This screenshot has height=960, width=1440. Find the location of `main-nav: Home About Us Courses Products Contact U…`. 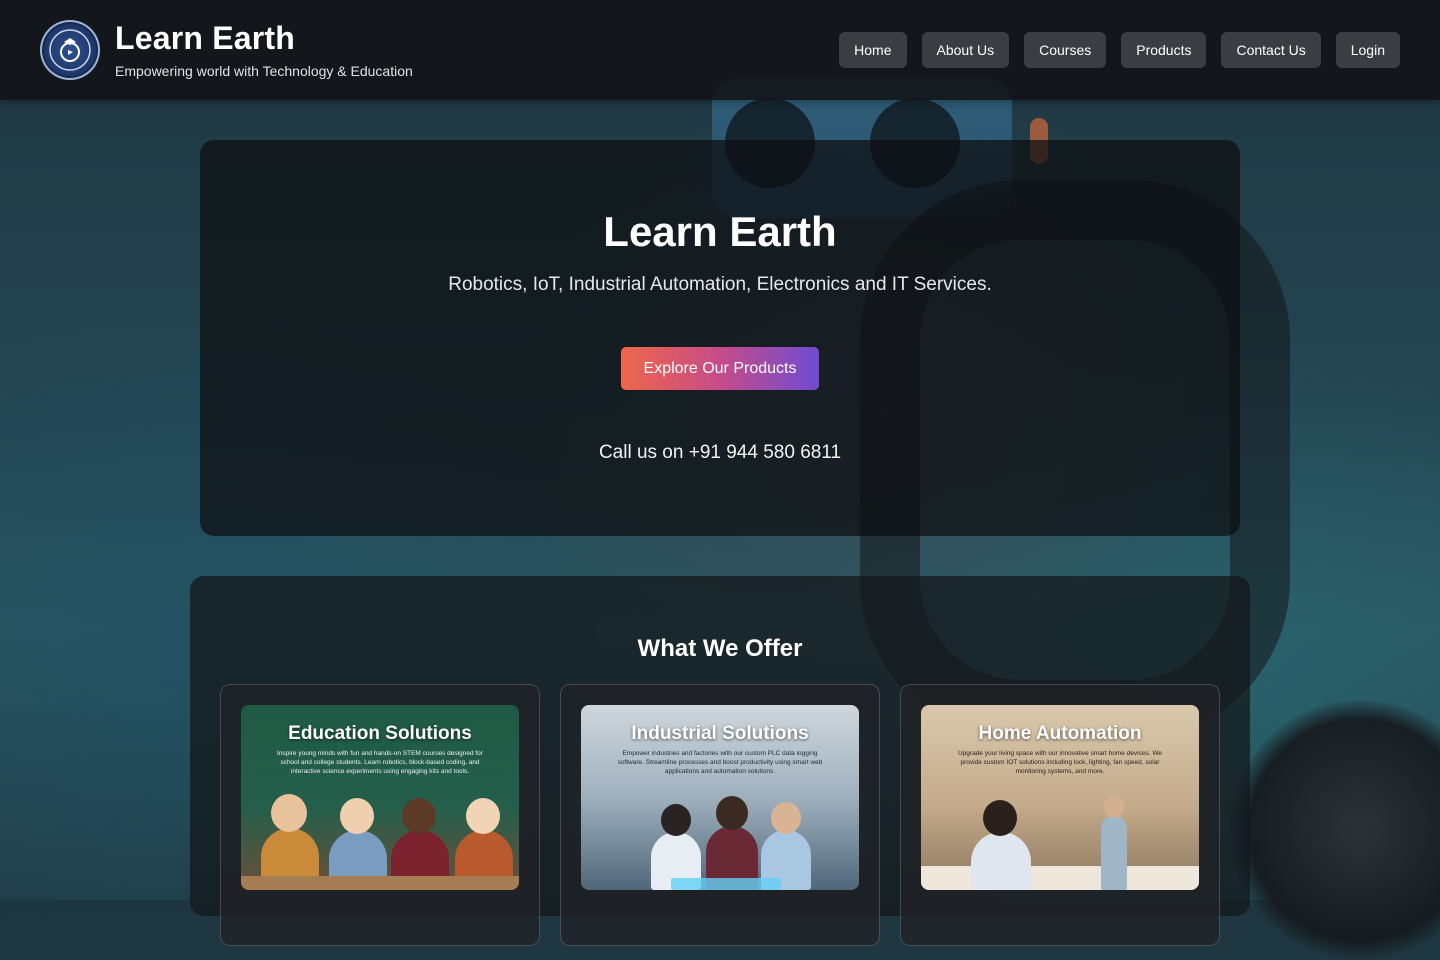

main-nav: Home About Us Courses Products Contact U… is located at coordinates (1119, 50).